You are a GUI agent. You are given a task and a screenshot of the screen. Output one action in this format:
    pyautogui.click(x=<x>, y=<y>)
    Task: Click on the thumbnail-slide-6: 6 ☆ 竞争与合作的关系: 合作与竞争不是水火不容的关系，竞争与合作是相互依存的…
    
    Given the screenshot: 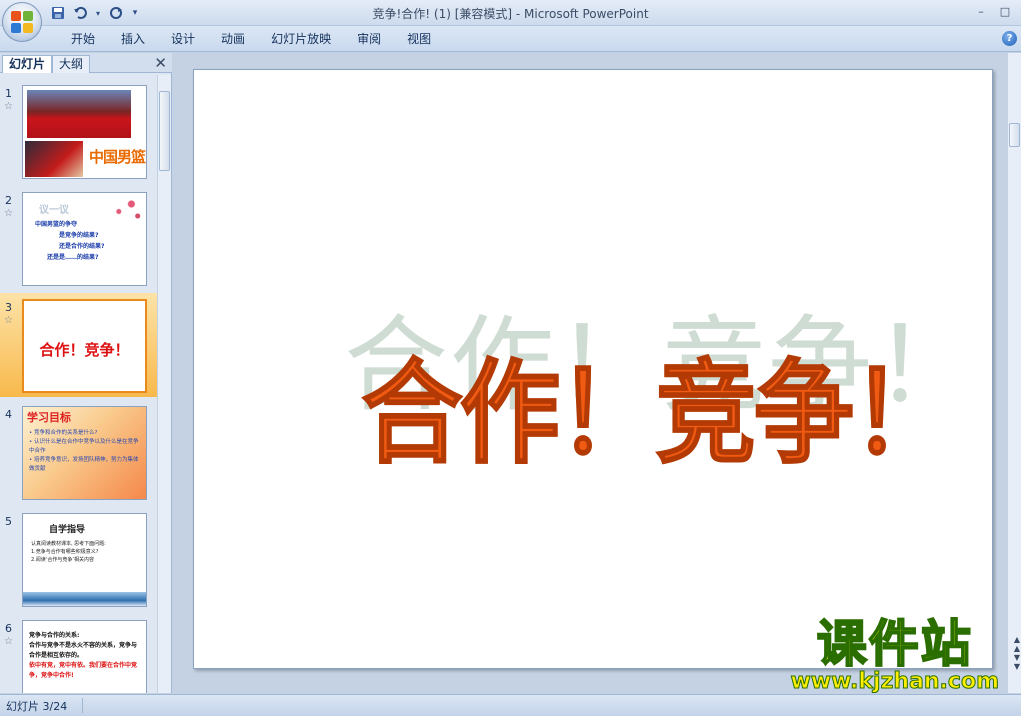 What is the action you would take?
    pyautogui.click(x=79, y=653)
    